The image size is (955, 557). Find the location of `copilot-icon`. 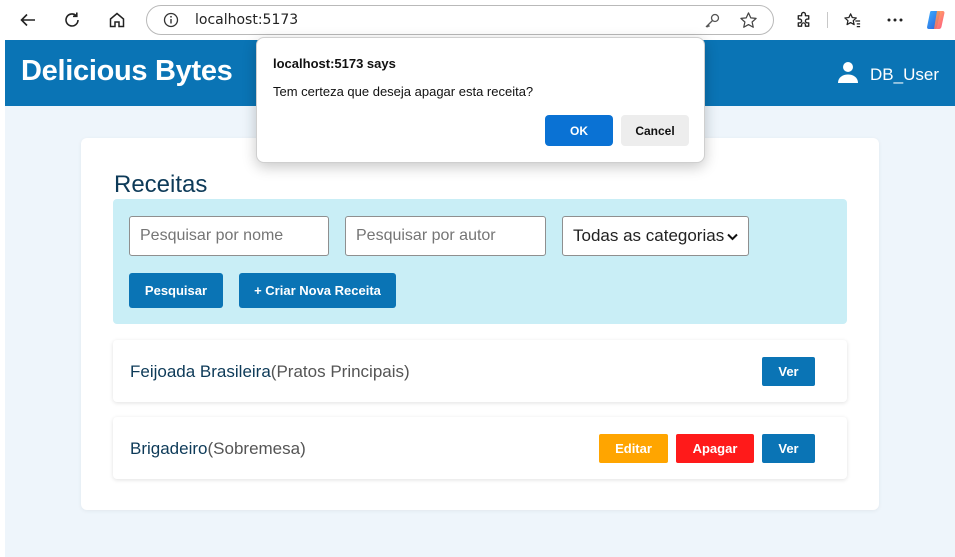

copilot-icon is located at coordinates (936, 20).